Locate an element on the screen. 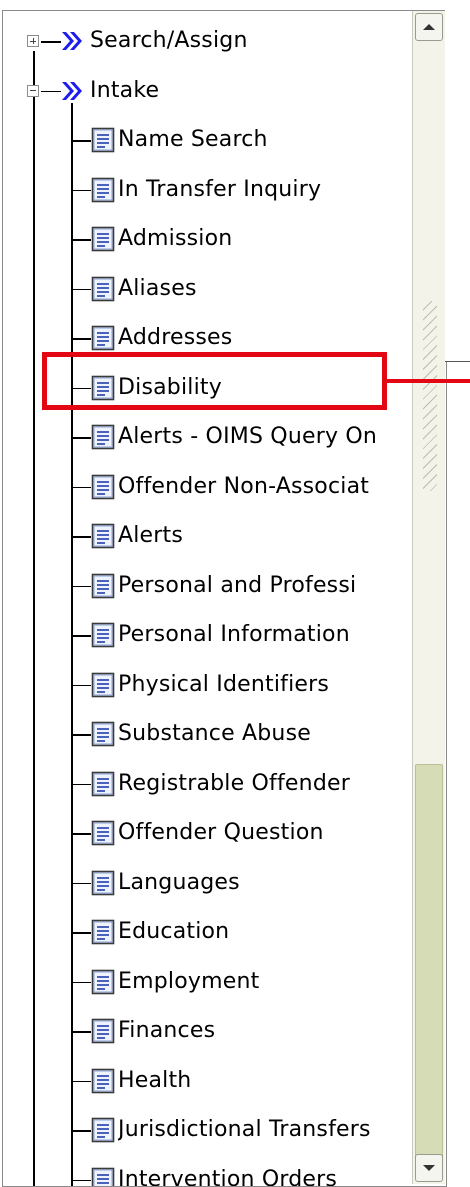 This screenshot has width=470, height=1187. tree-item-label: Health is located at coordinates (154, 1081).